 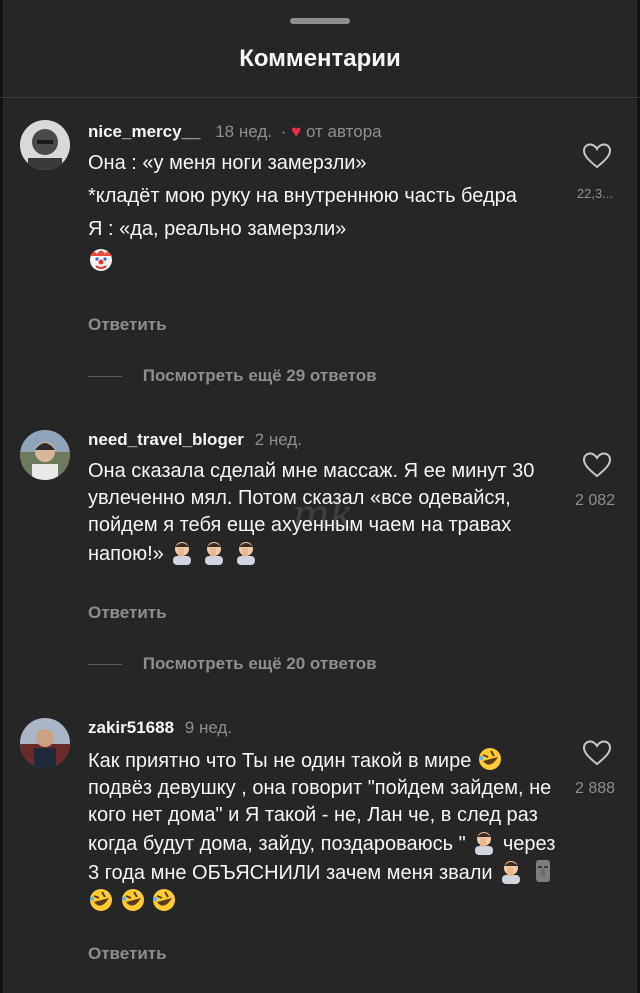 I want to click on sheet-drag-handle, so click(x=320, y=21).